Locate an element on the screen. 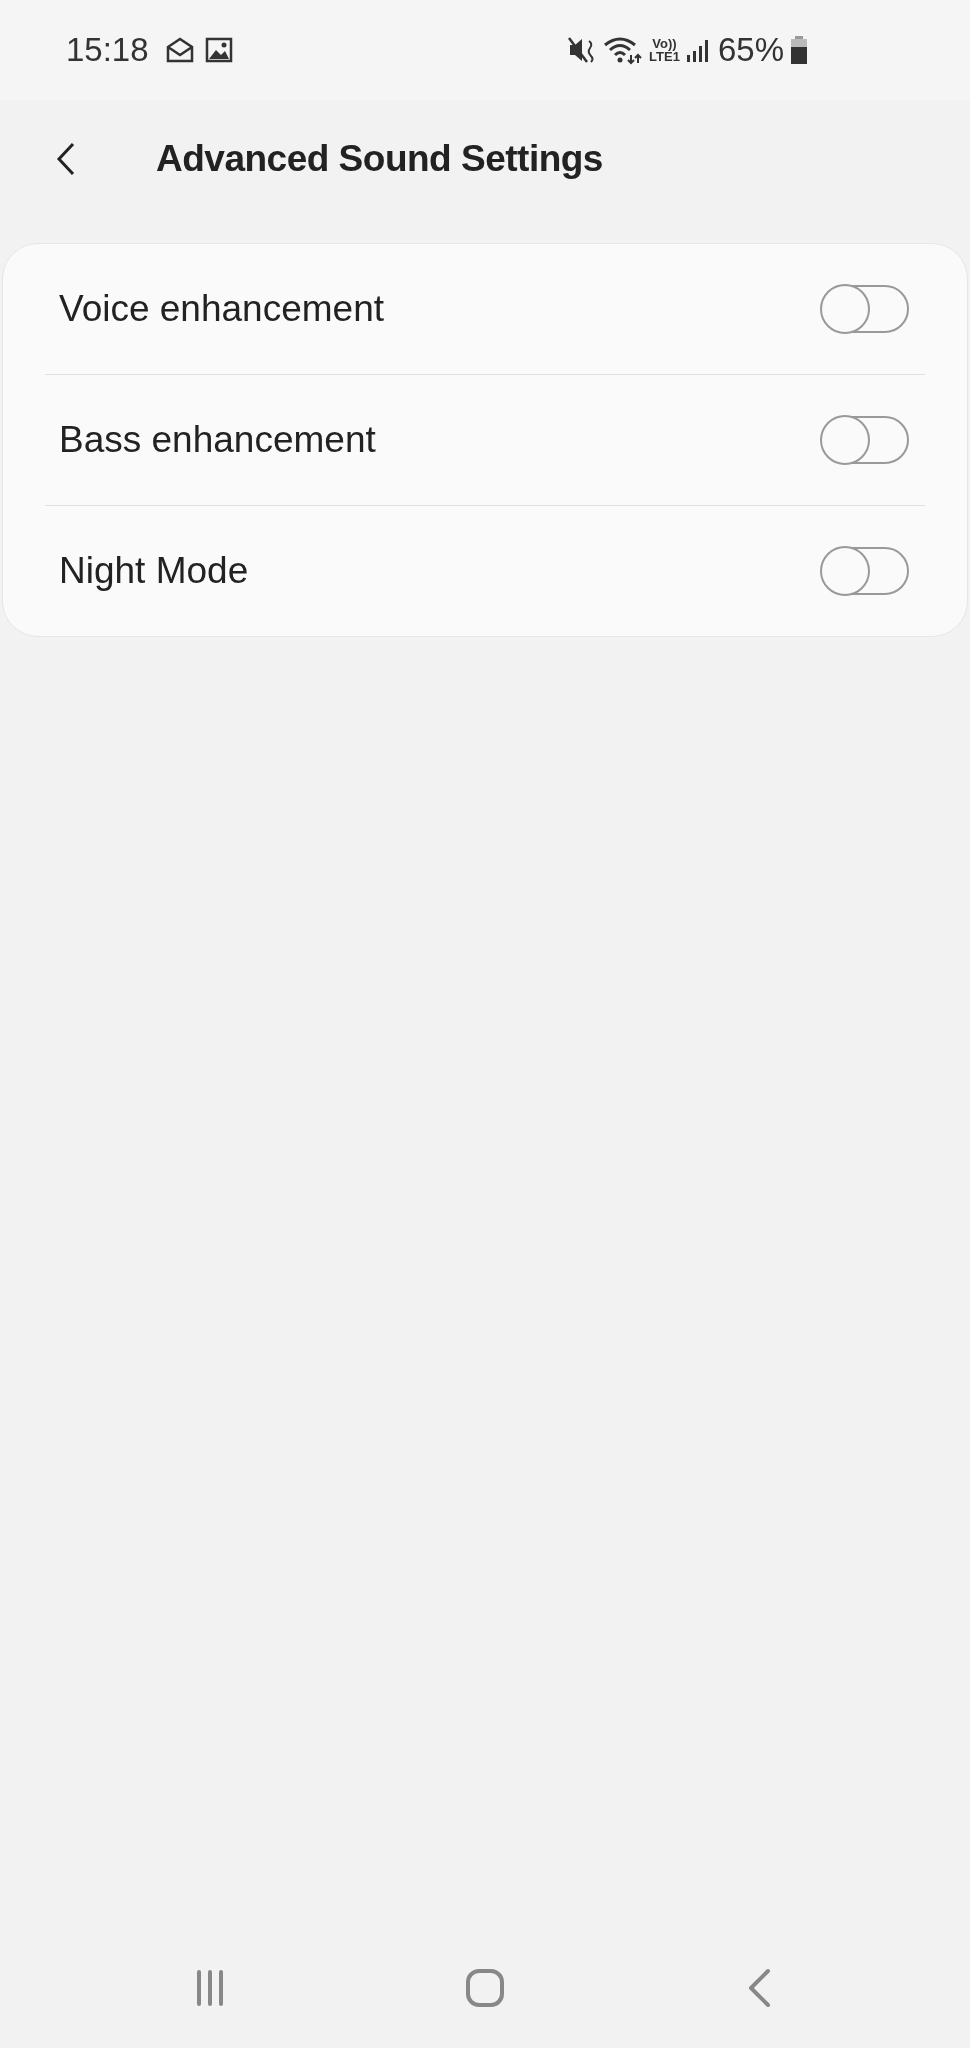  page-title: Advanced Sound Settings is located at coordinates (379, 158).